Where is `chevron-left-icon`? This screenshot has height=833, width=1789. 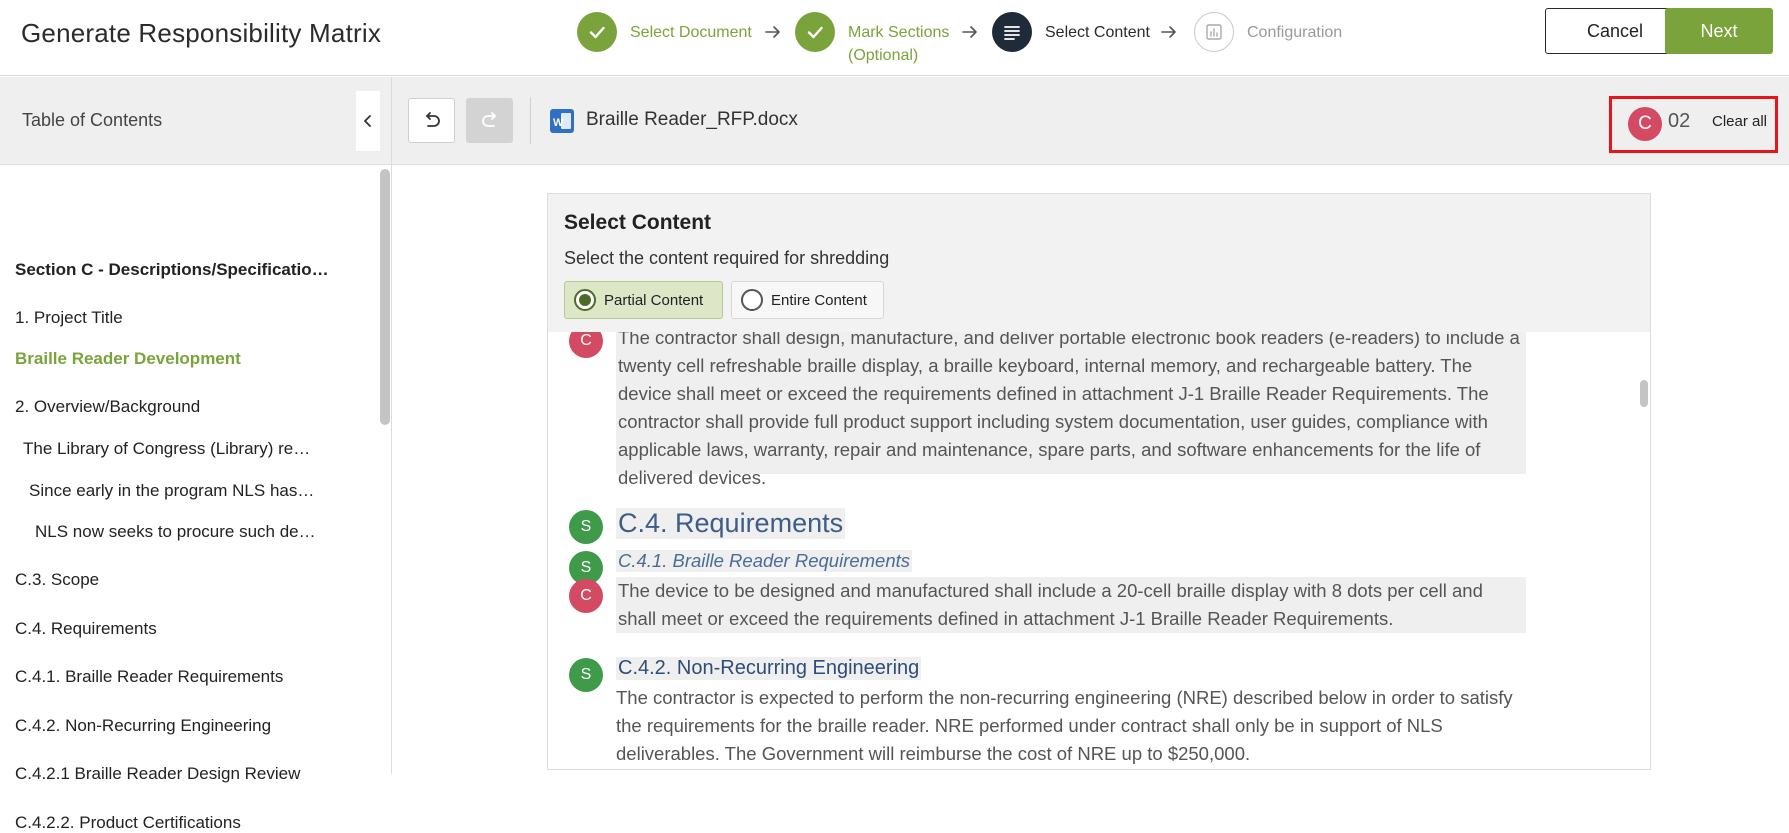
chevron-left-icon is located at coordinates (367, 121).